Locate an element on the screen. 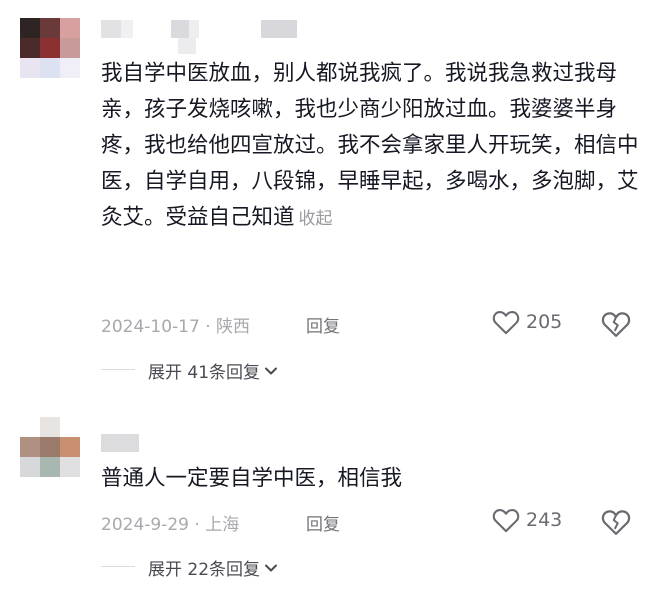 The width and height of the screenshot is (660, 595). comment-text: 普通人一定要自学中医，相信我 is located at coordinates (371, 479).